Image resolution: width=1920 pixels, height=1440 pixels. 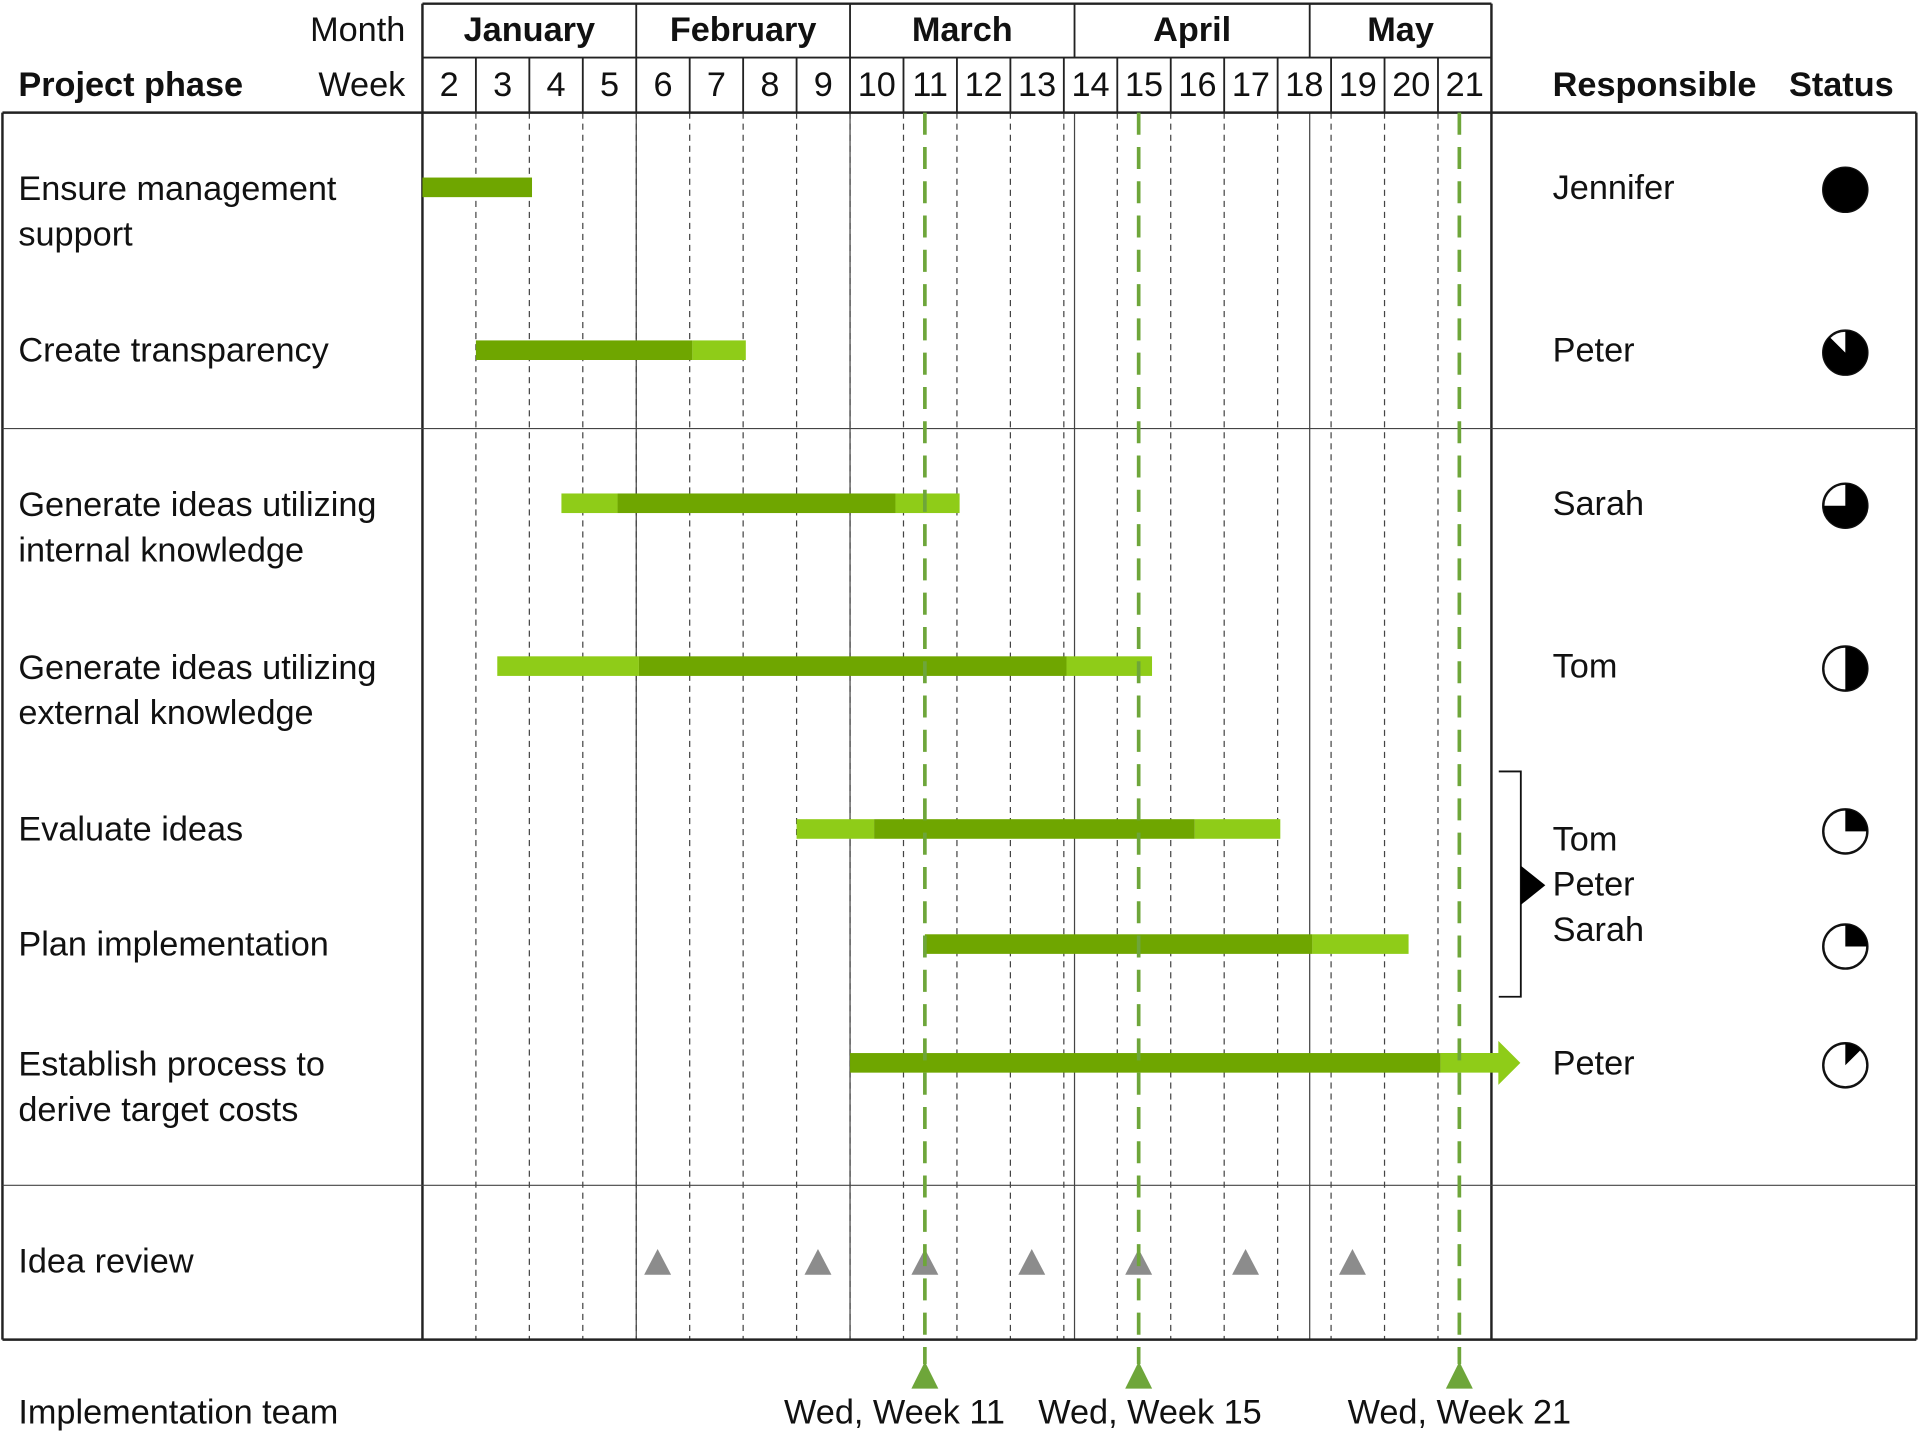 I want to click on week-label: 14, so click(x=1090, y=85).